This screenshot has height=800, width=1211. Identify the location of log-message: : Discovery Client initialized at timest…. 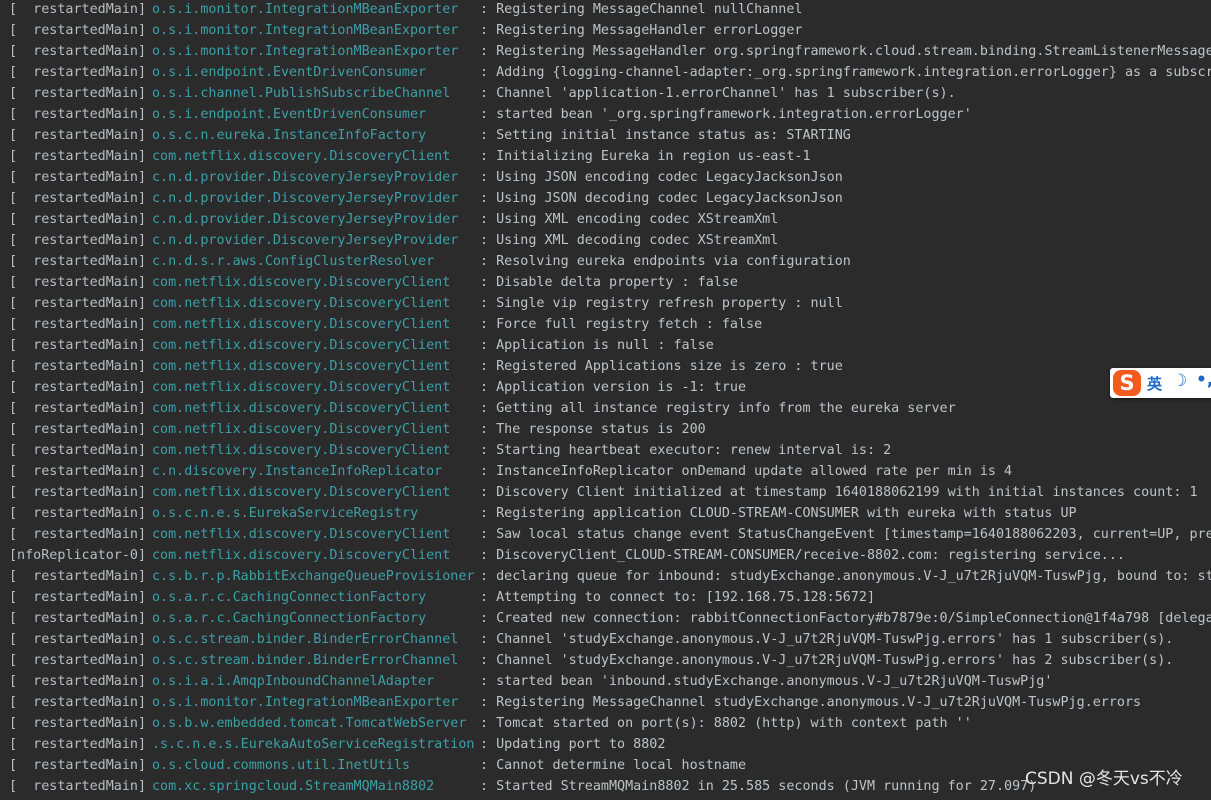
(839, 492).